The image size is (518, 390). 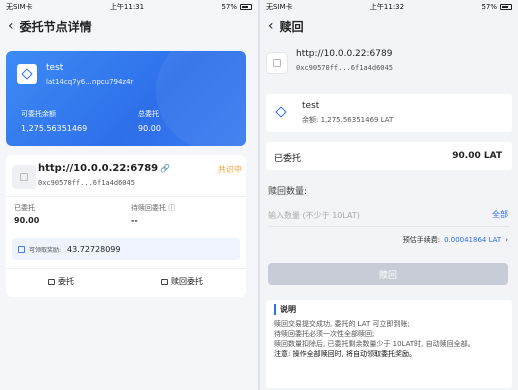 I want to click on available-balance-value: 1,275.56351469, so click(x=54, y=128).